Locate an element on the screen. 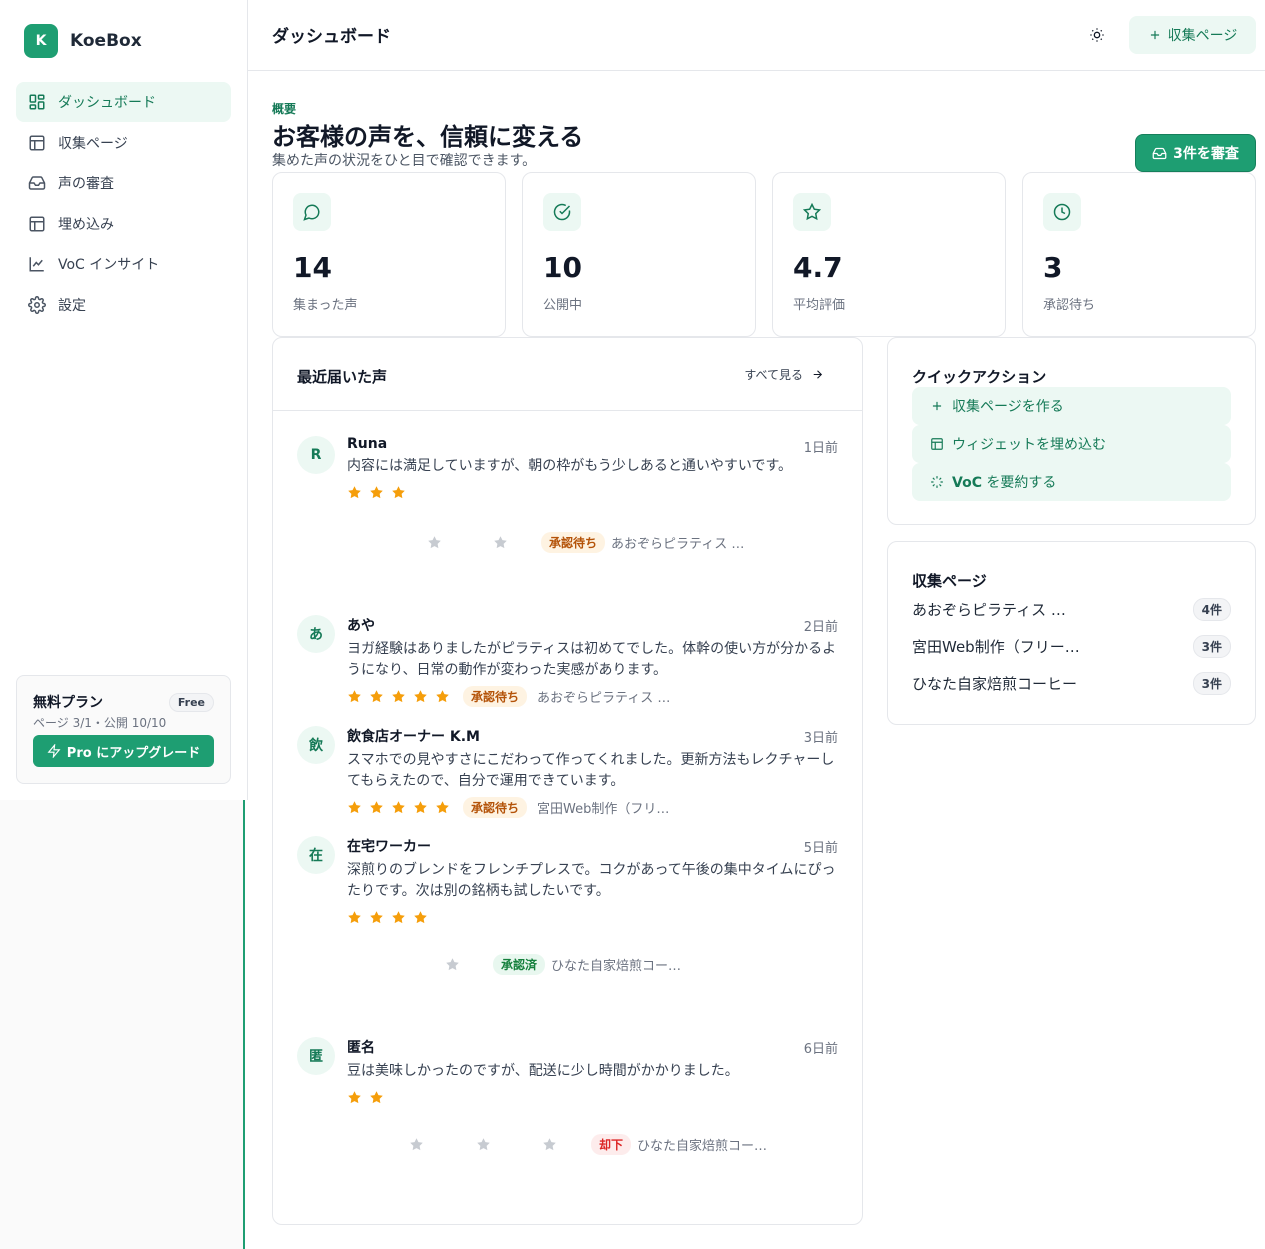  avatar: あ is located at coordinates (316, 634).